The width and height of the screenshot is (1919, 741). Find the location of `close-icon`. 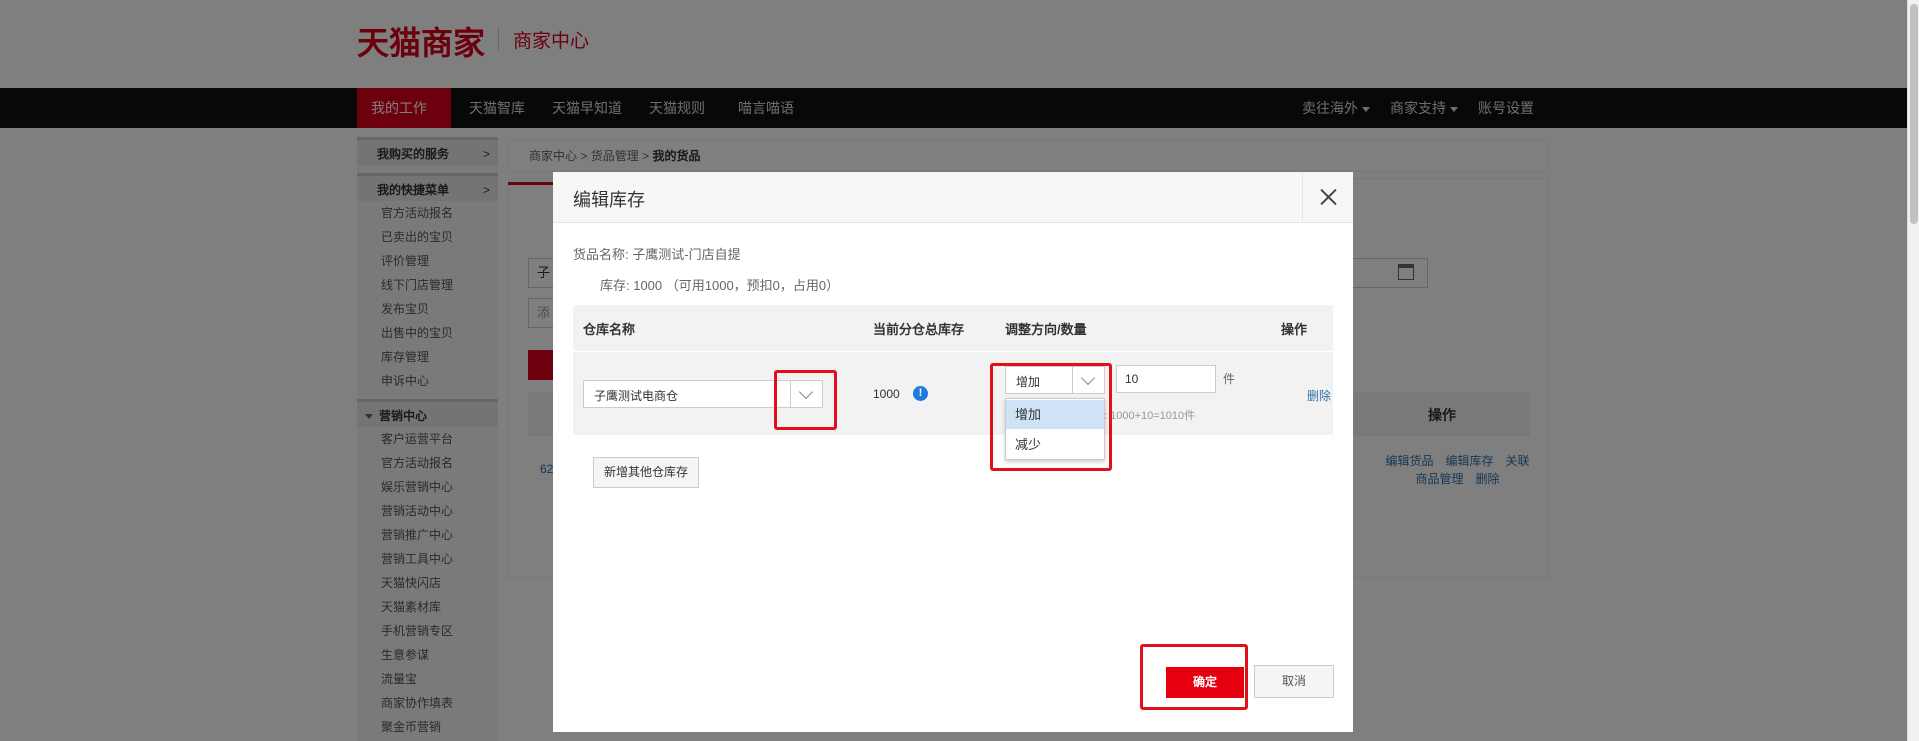

close-icon is located at coordinates (1327, 197).